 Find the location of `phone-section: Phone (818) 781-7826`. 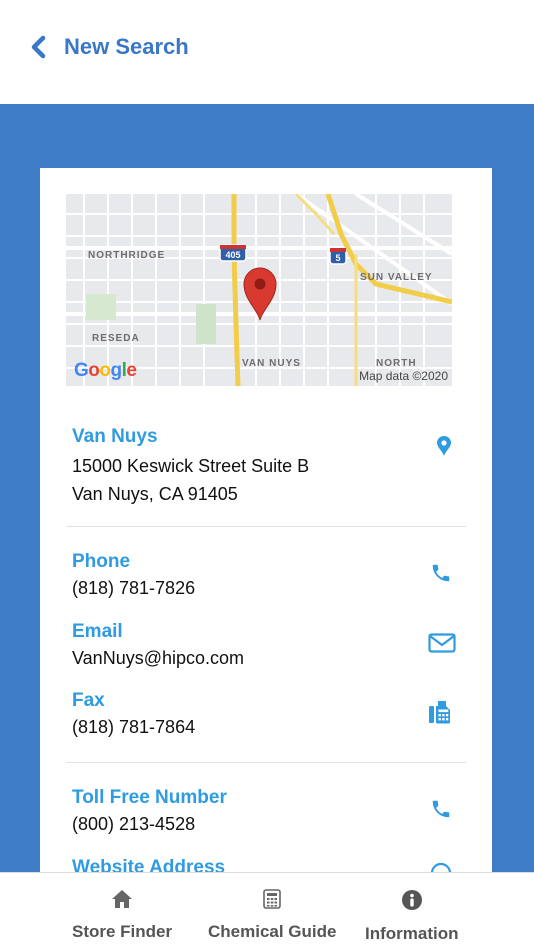

phone-section: Phone (818) 781-7826 is located at coordinates (269, 576).